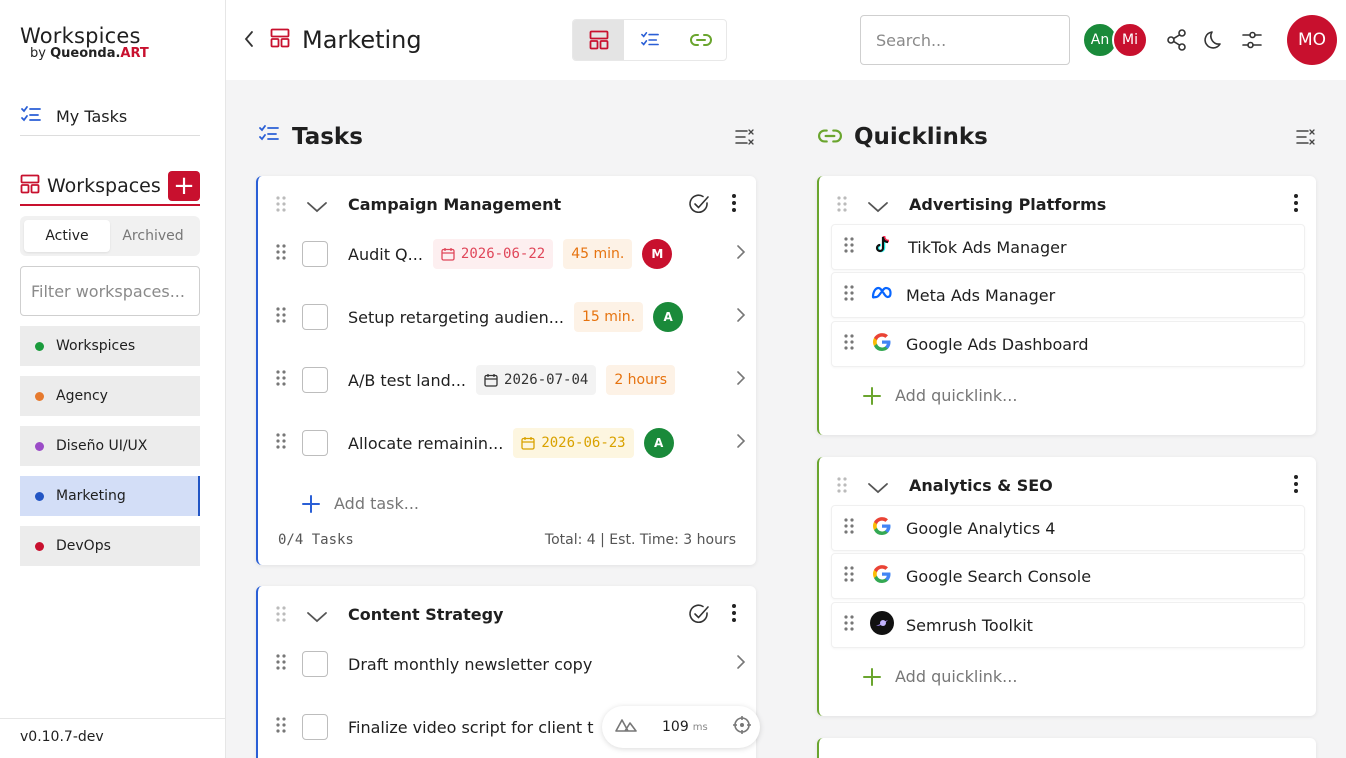  Describe the element at coordinates (67, 236) in the screenshot. I see `tab-active: Active` at that location.